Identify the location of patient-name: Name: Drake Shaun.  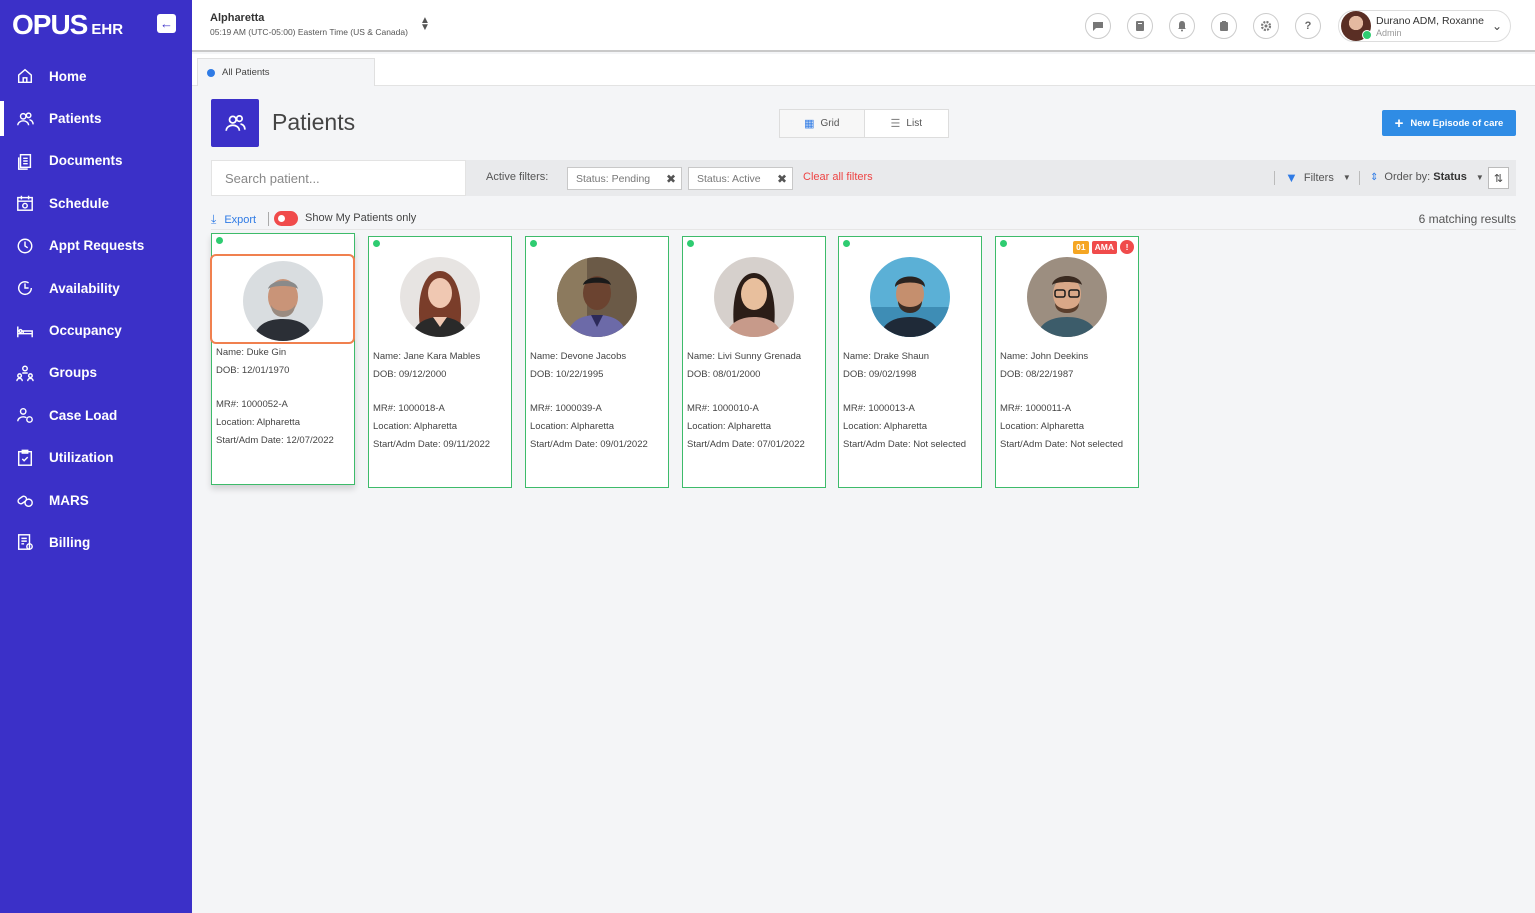
(886, 356).